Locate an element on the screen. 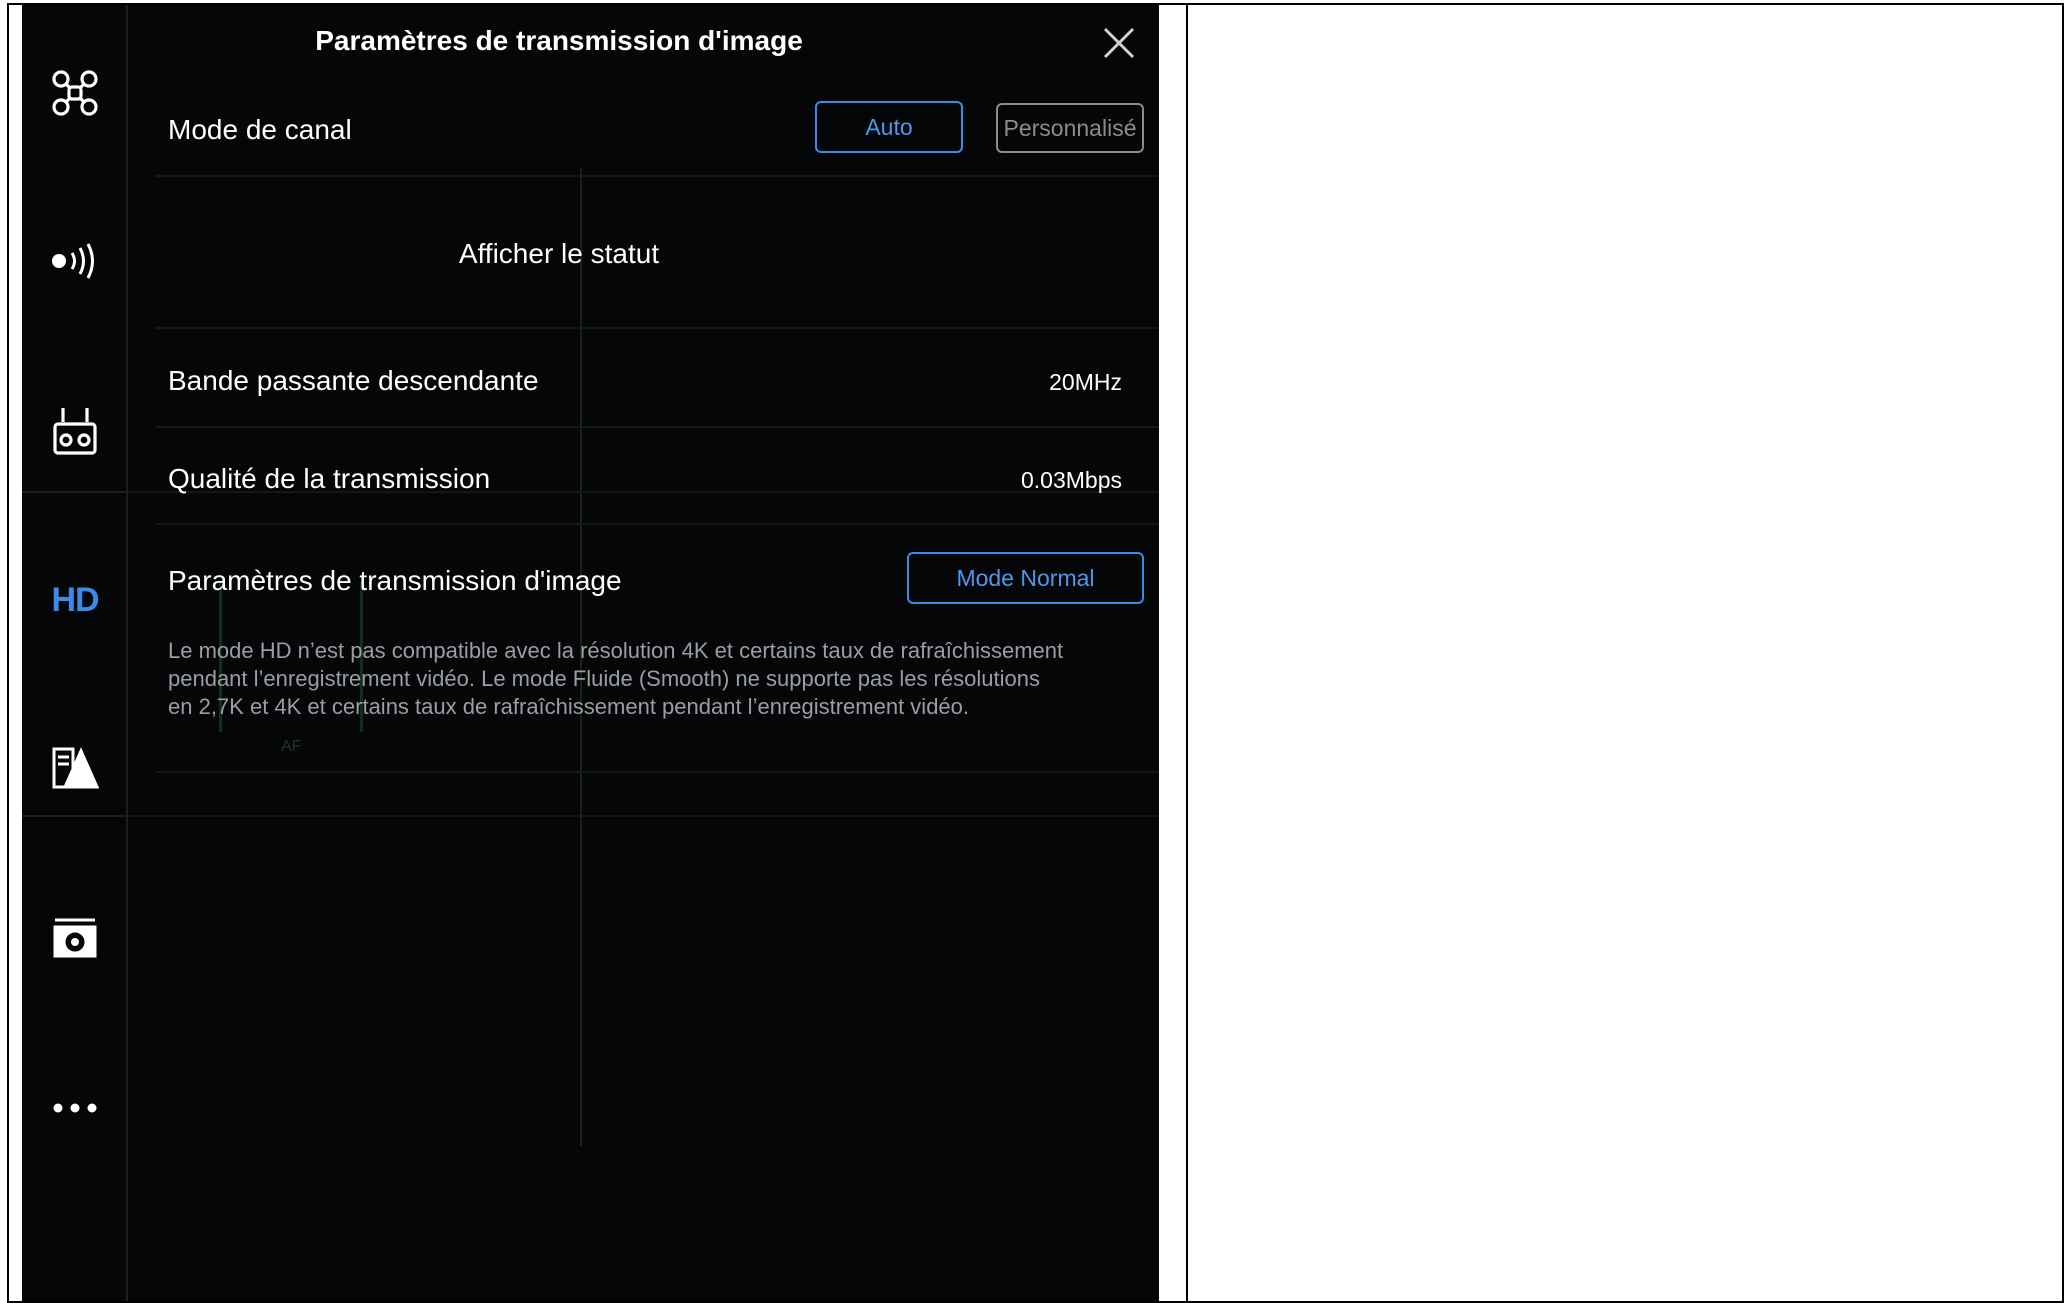  document-divider is located at coordinates (1187, 652).